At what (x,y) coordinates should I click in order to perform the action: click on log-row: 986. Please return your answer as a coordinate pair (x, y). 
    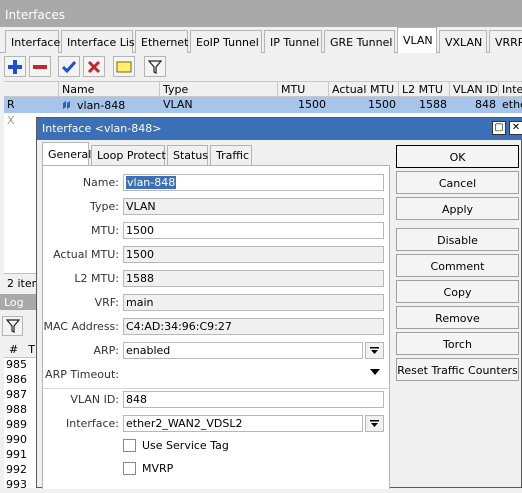
    Looking at the image, I should click on (17, 380).